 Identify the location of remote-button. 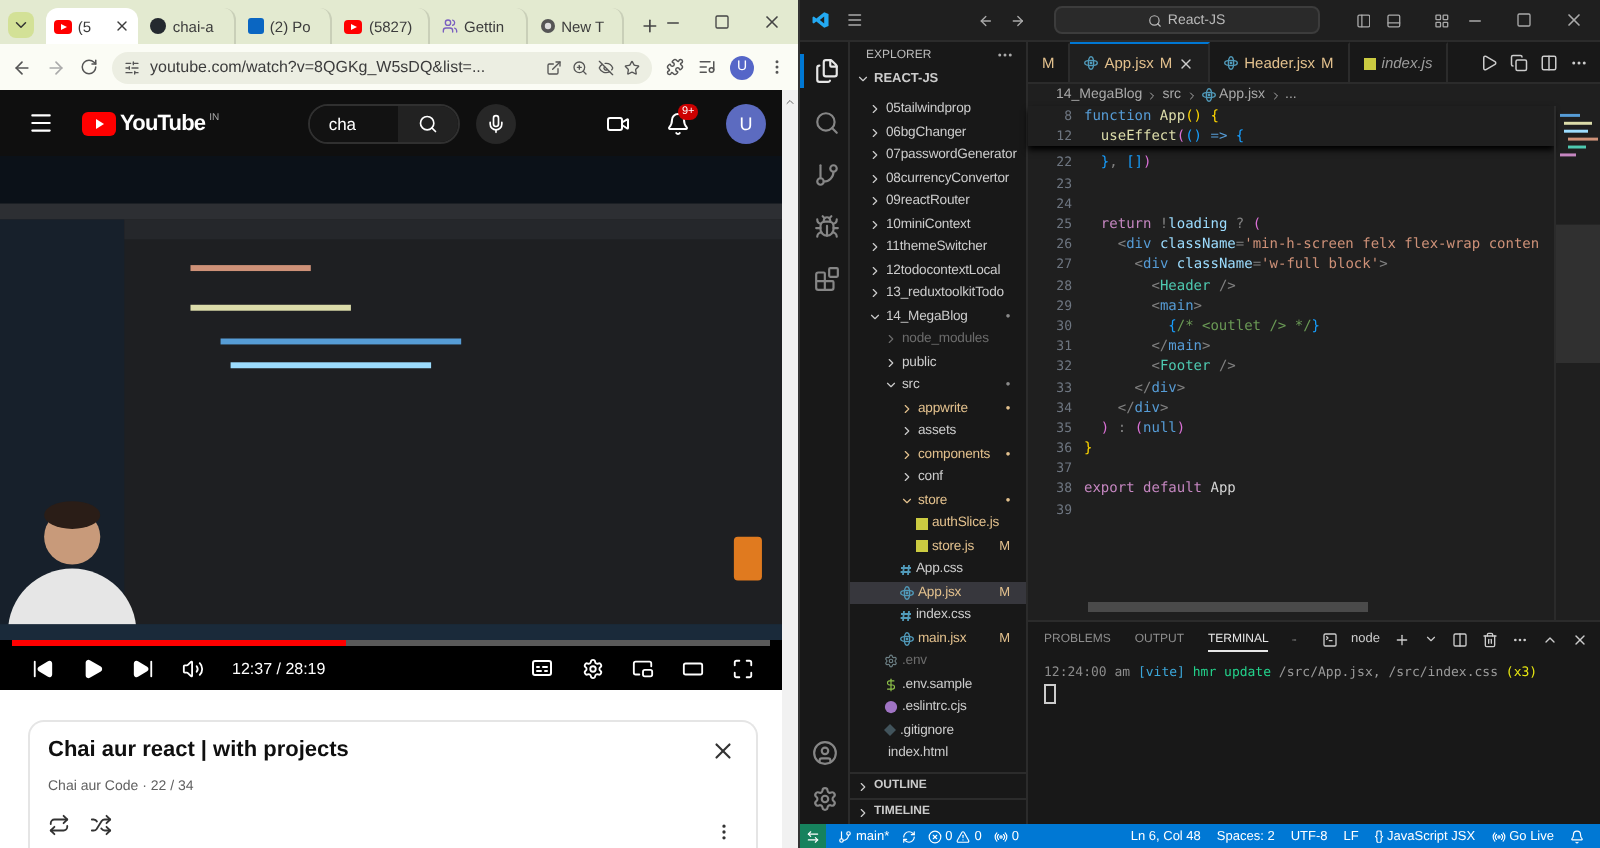
(813, 836).